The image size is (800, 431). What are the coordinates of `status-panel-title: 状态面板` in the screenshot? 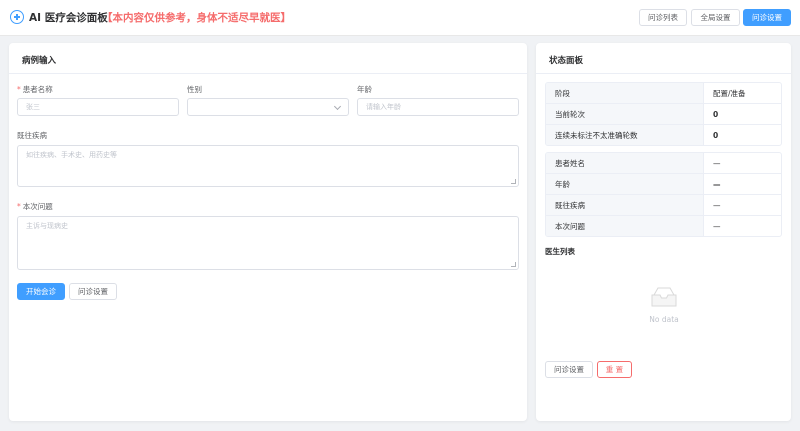 It's located at (566, 61).